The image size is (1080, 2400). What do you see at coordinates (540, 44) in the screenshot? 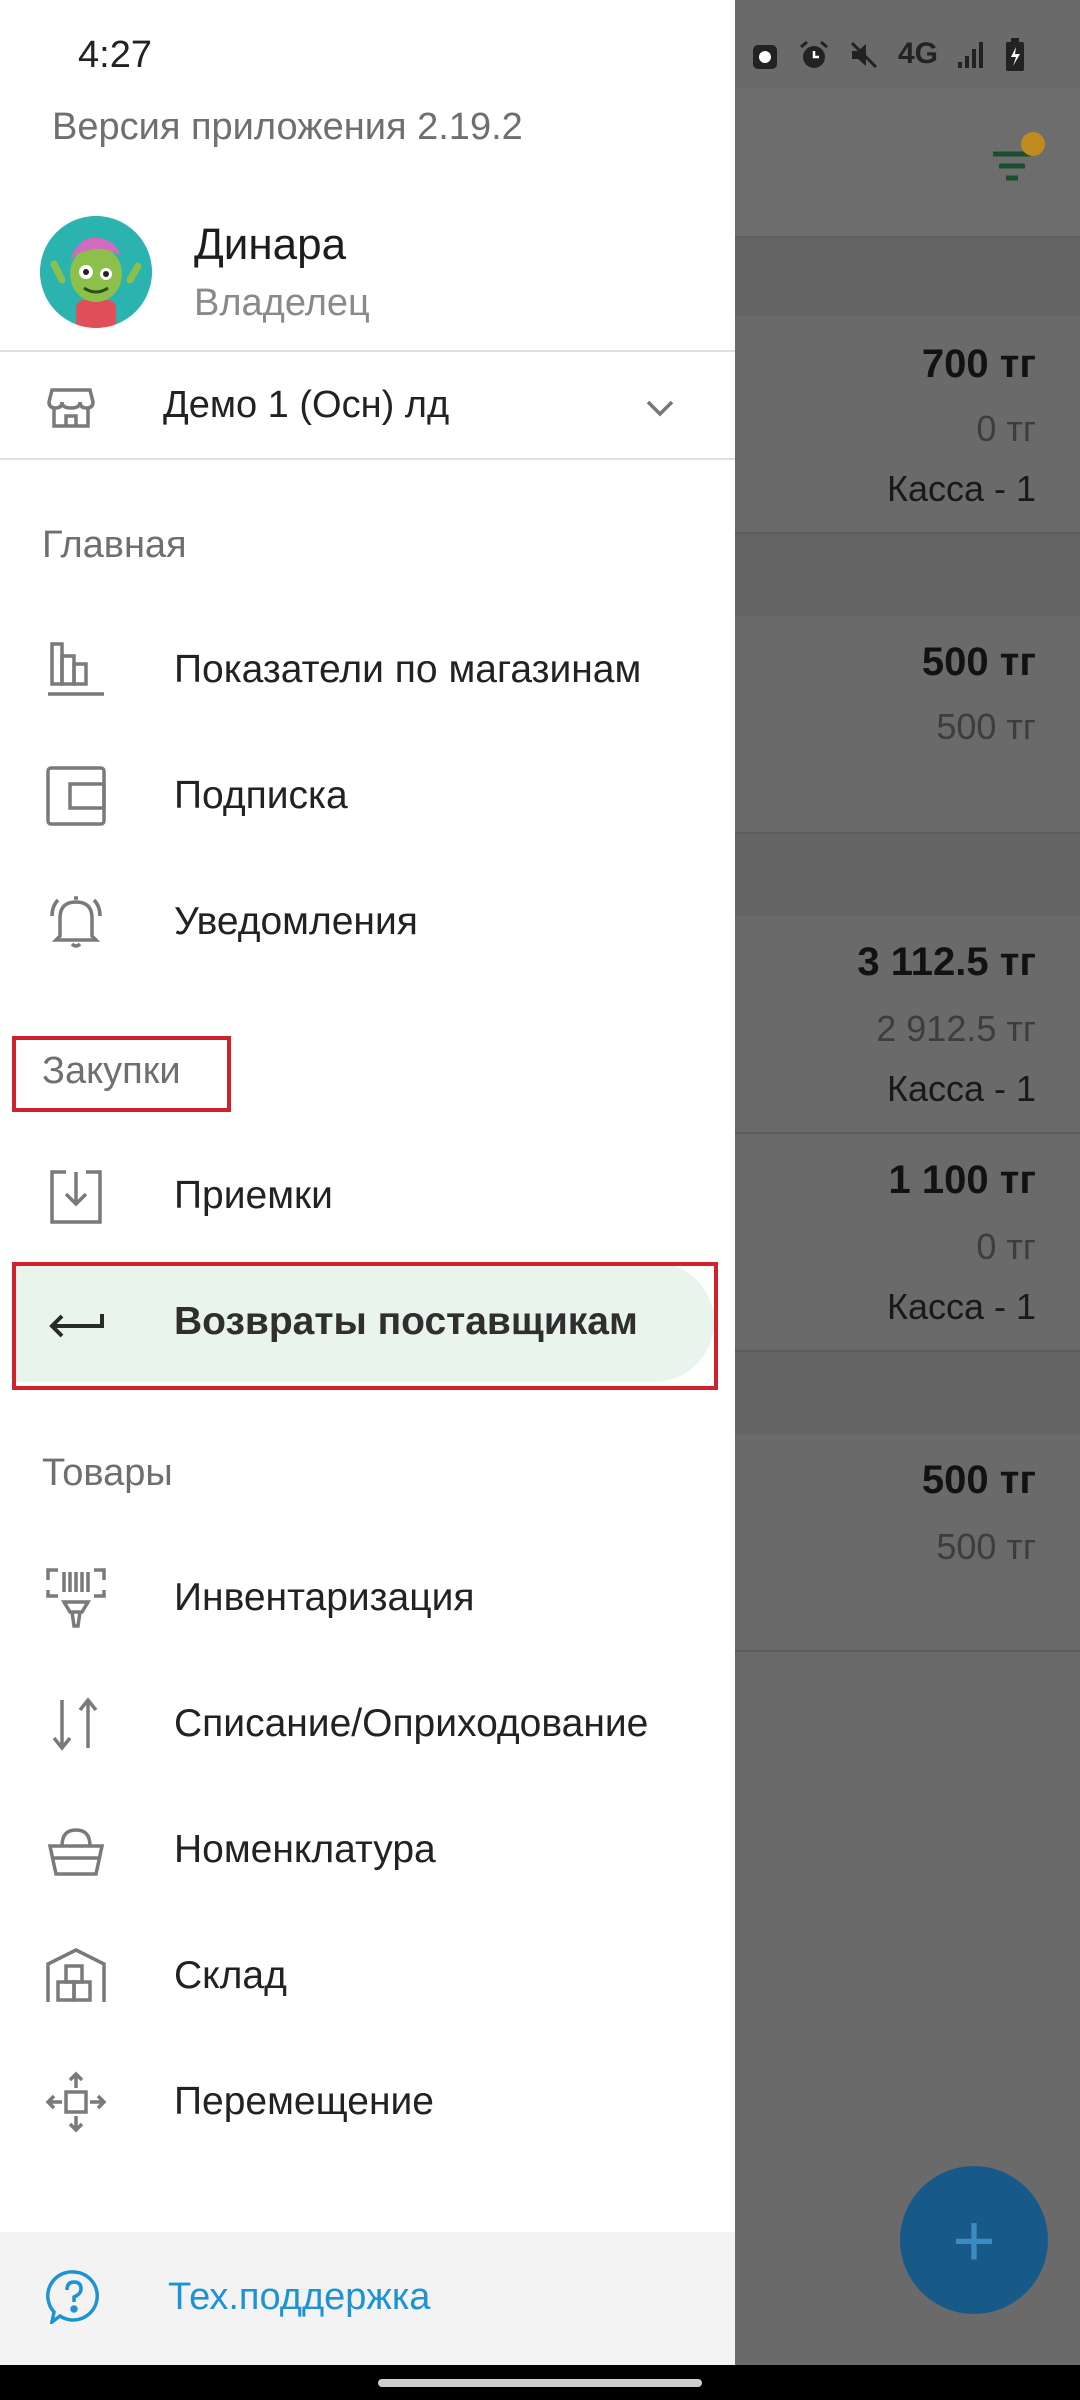
I see `status-bar: 4:27 4G` at bounding box center [540, 44].